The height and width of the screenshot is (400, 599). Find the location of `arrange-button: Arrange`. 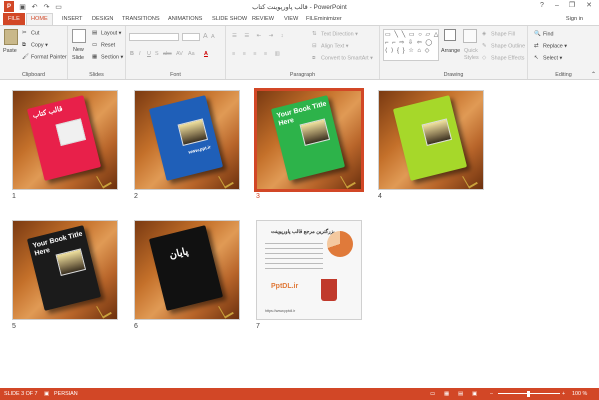

arrange-button: Arrange is located at coordinates (450, 51).